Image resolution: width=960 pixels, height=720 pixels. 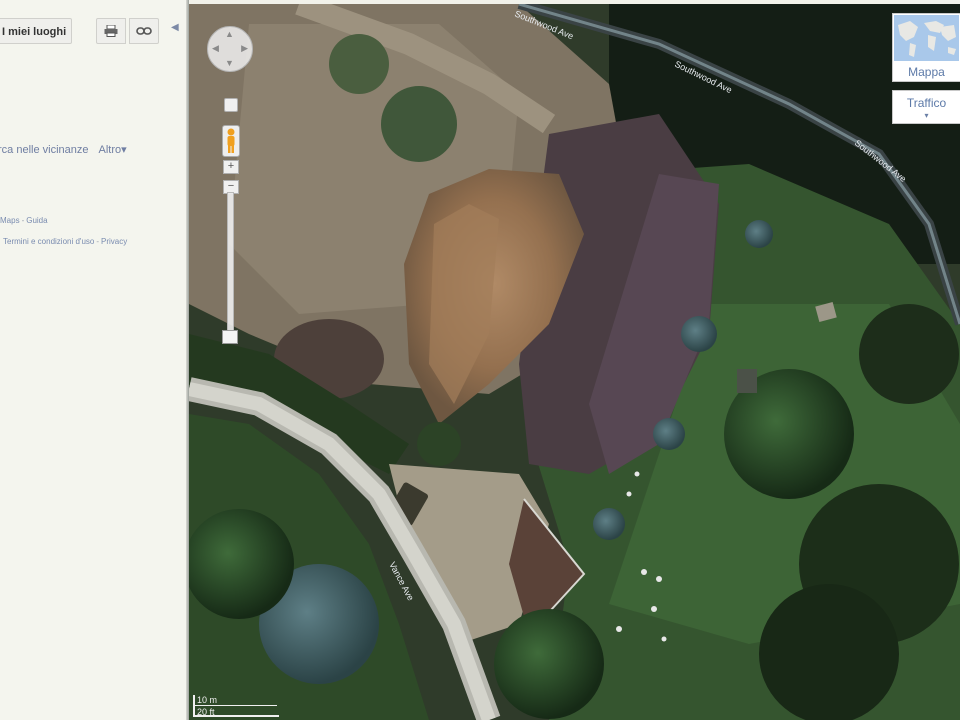 I want to click on scale-imperial: 20 ft, so click(x=206, y=712).